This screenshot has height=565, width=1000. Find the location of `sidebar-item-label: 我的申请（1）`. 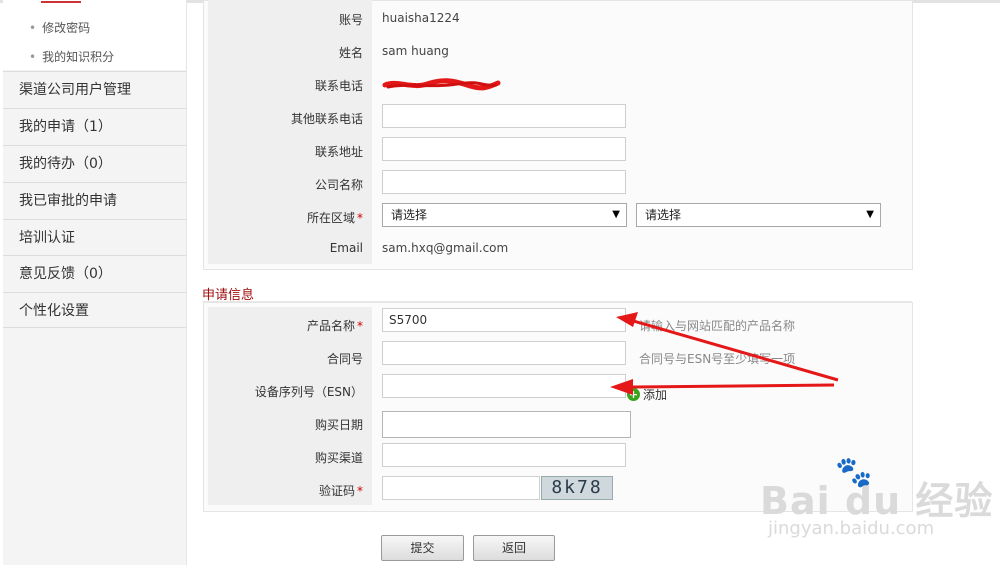

sidebar-item-label: 我的申请（1） is located at coordinates (65, 127).